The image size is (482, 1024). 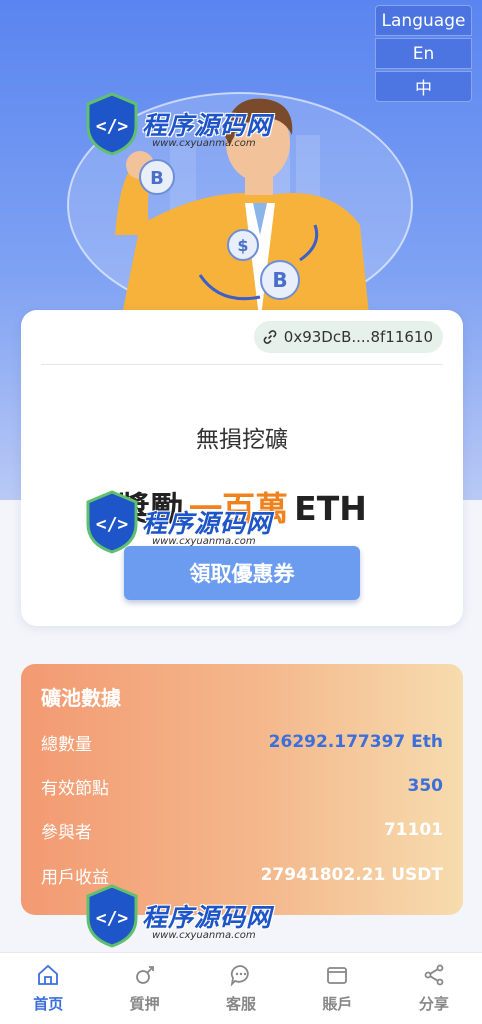 What do you see at coordinates (434, 988) in the screenshot?
I see `nav-item-share: 分享` at bounding box center [434, 988].